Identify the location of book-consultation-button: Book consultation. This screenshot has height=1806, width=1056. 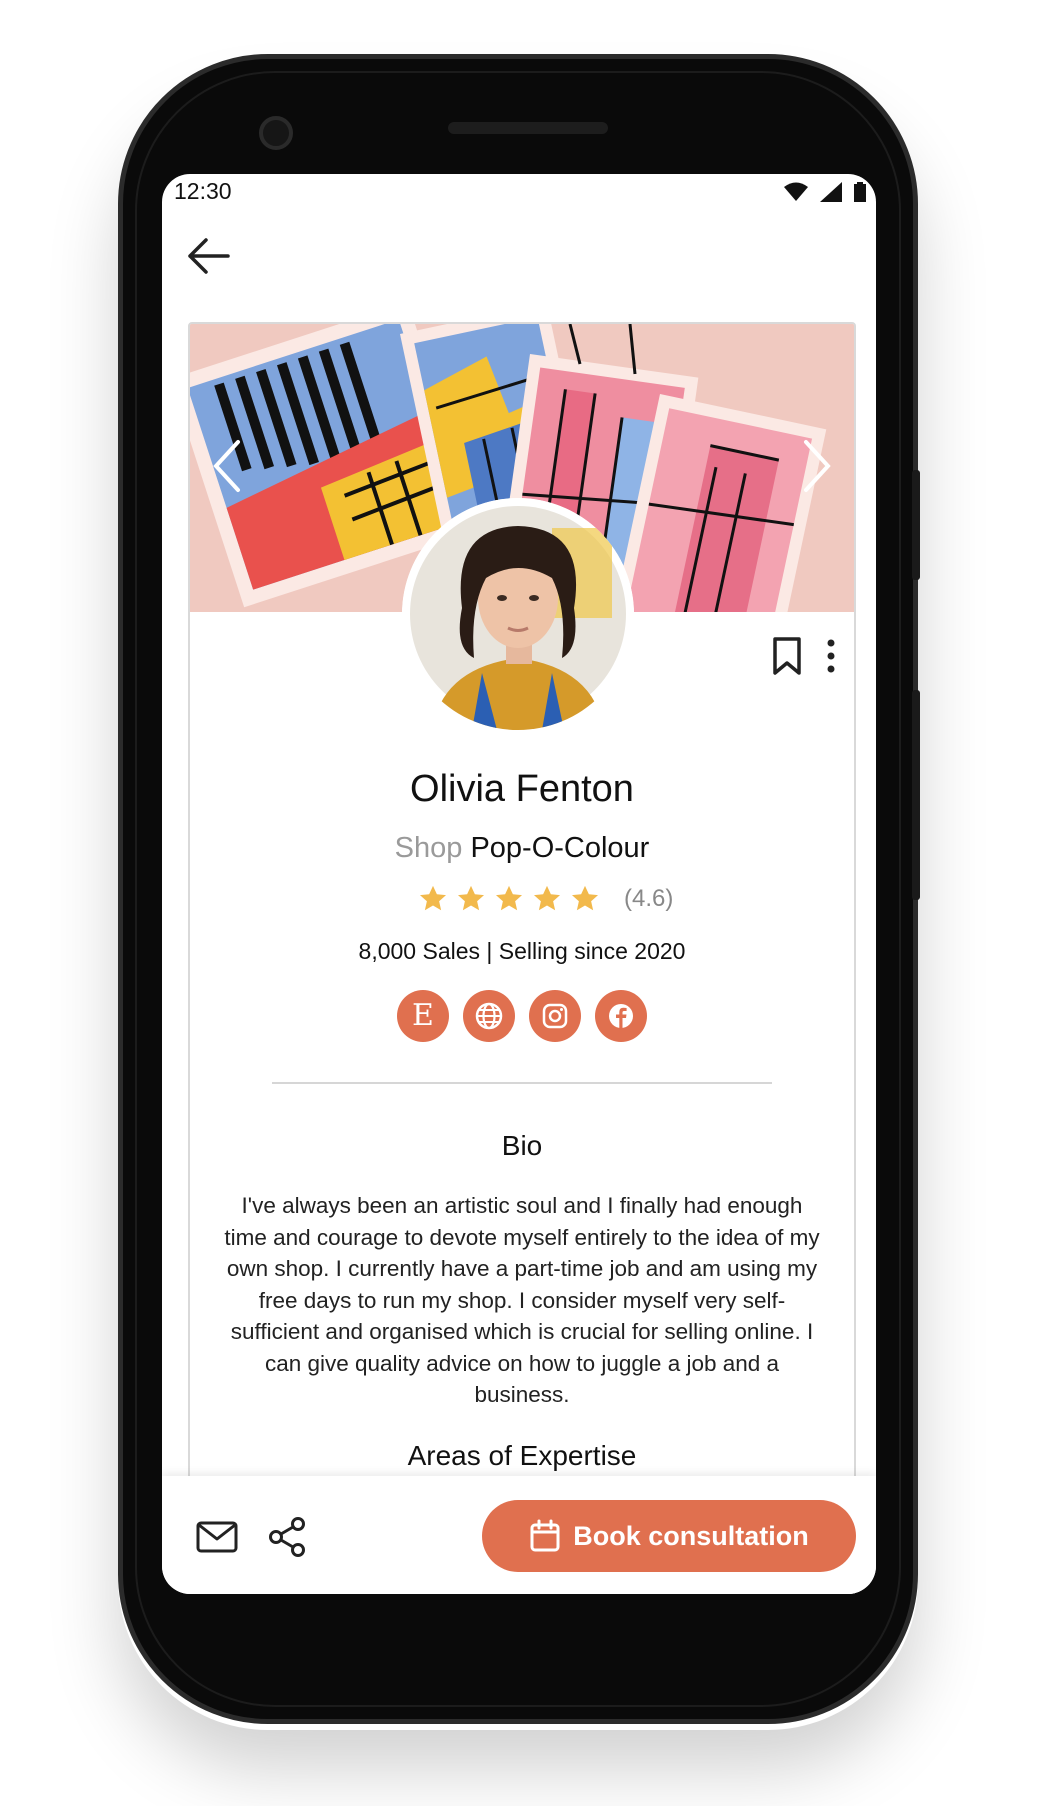
(669, 1536).